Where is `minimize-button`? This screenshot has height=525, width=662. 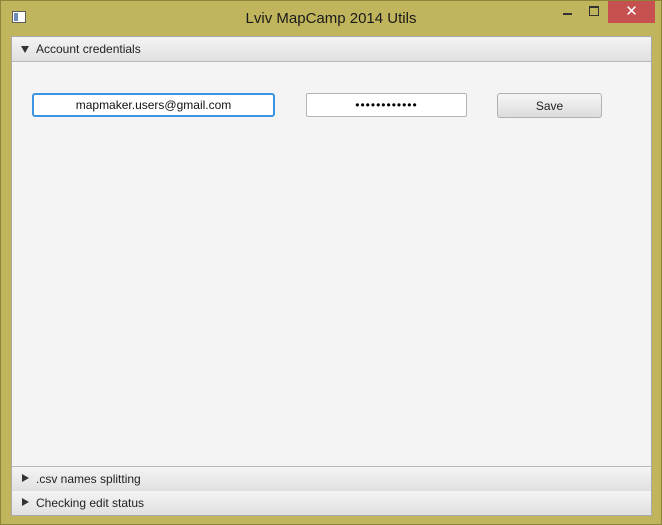
minimize-button is located at coordinates (567, 12).